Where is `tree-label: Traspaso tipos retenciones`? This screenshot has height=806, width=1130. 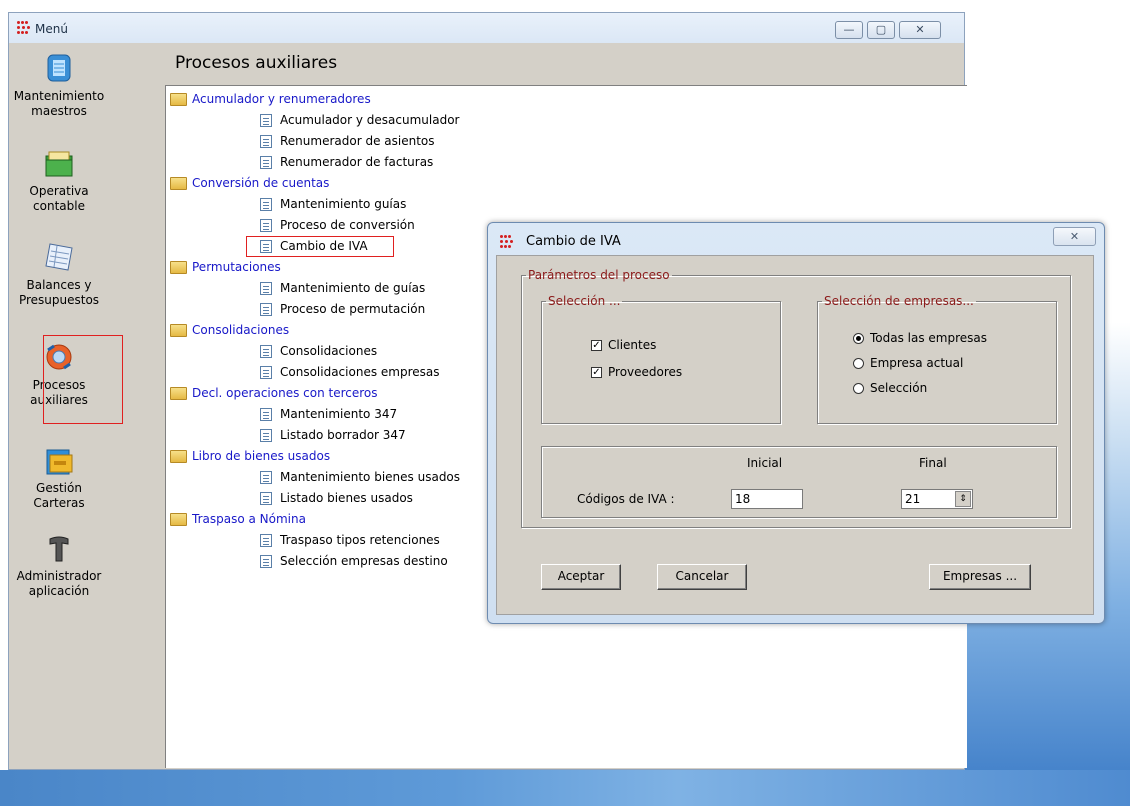
tree-label: Traspaso tipos retenciones is located at coordinates (360, 540).